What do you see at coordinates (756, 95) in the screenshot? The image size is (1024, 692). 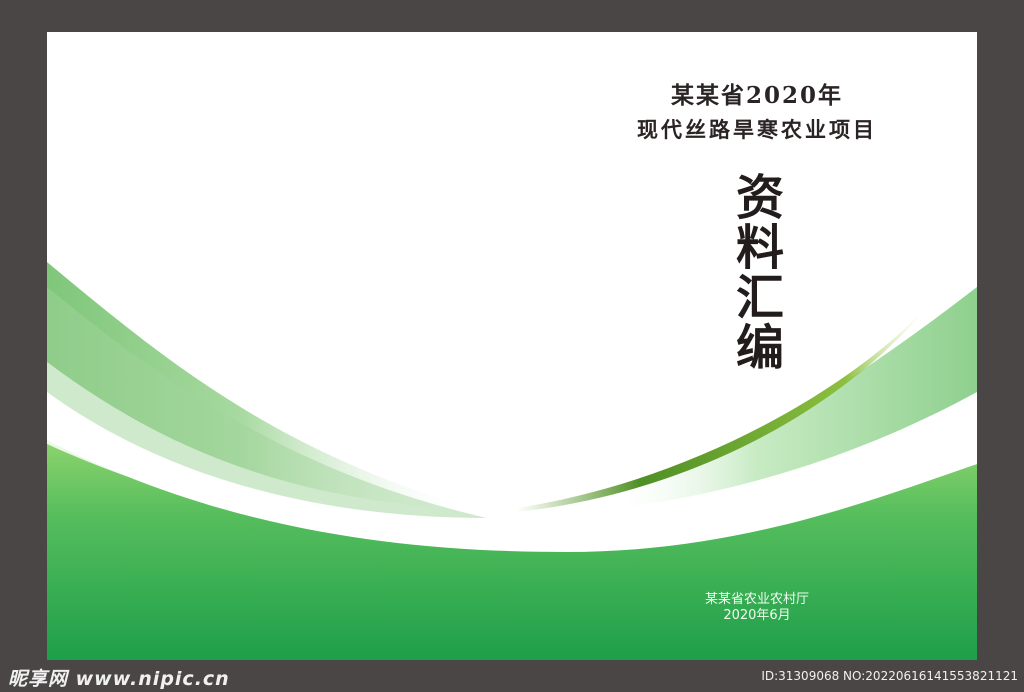 I see `title-line-1: 某某省2020年` at bounding box center [756, 95].